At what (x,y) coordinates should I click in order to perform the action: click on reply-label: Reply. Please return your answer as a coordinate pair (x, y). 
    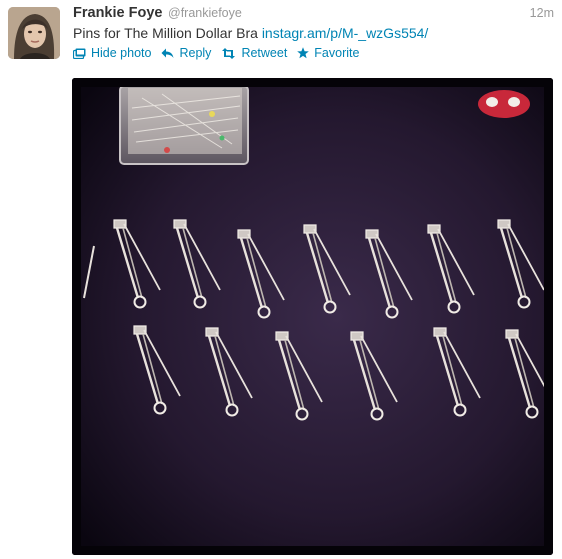
    Looking at the image, I should click on (195, 53).